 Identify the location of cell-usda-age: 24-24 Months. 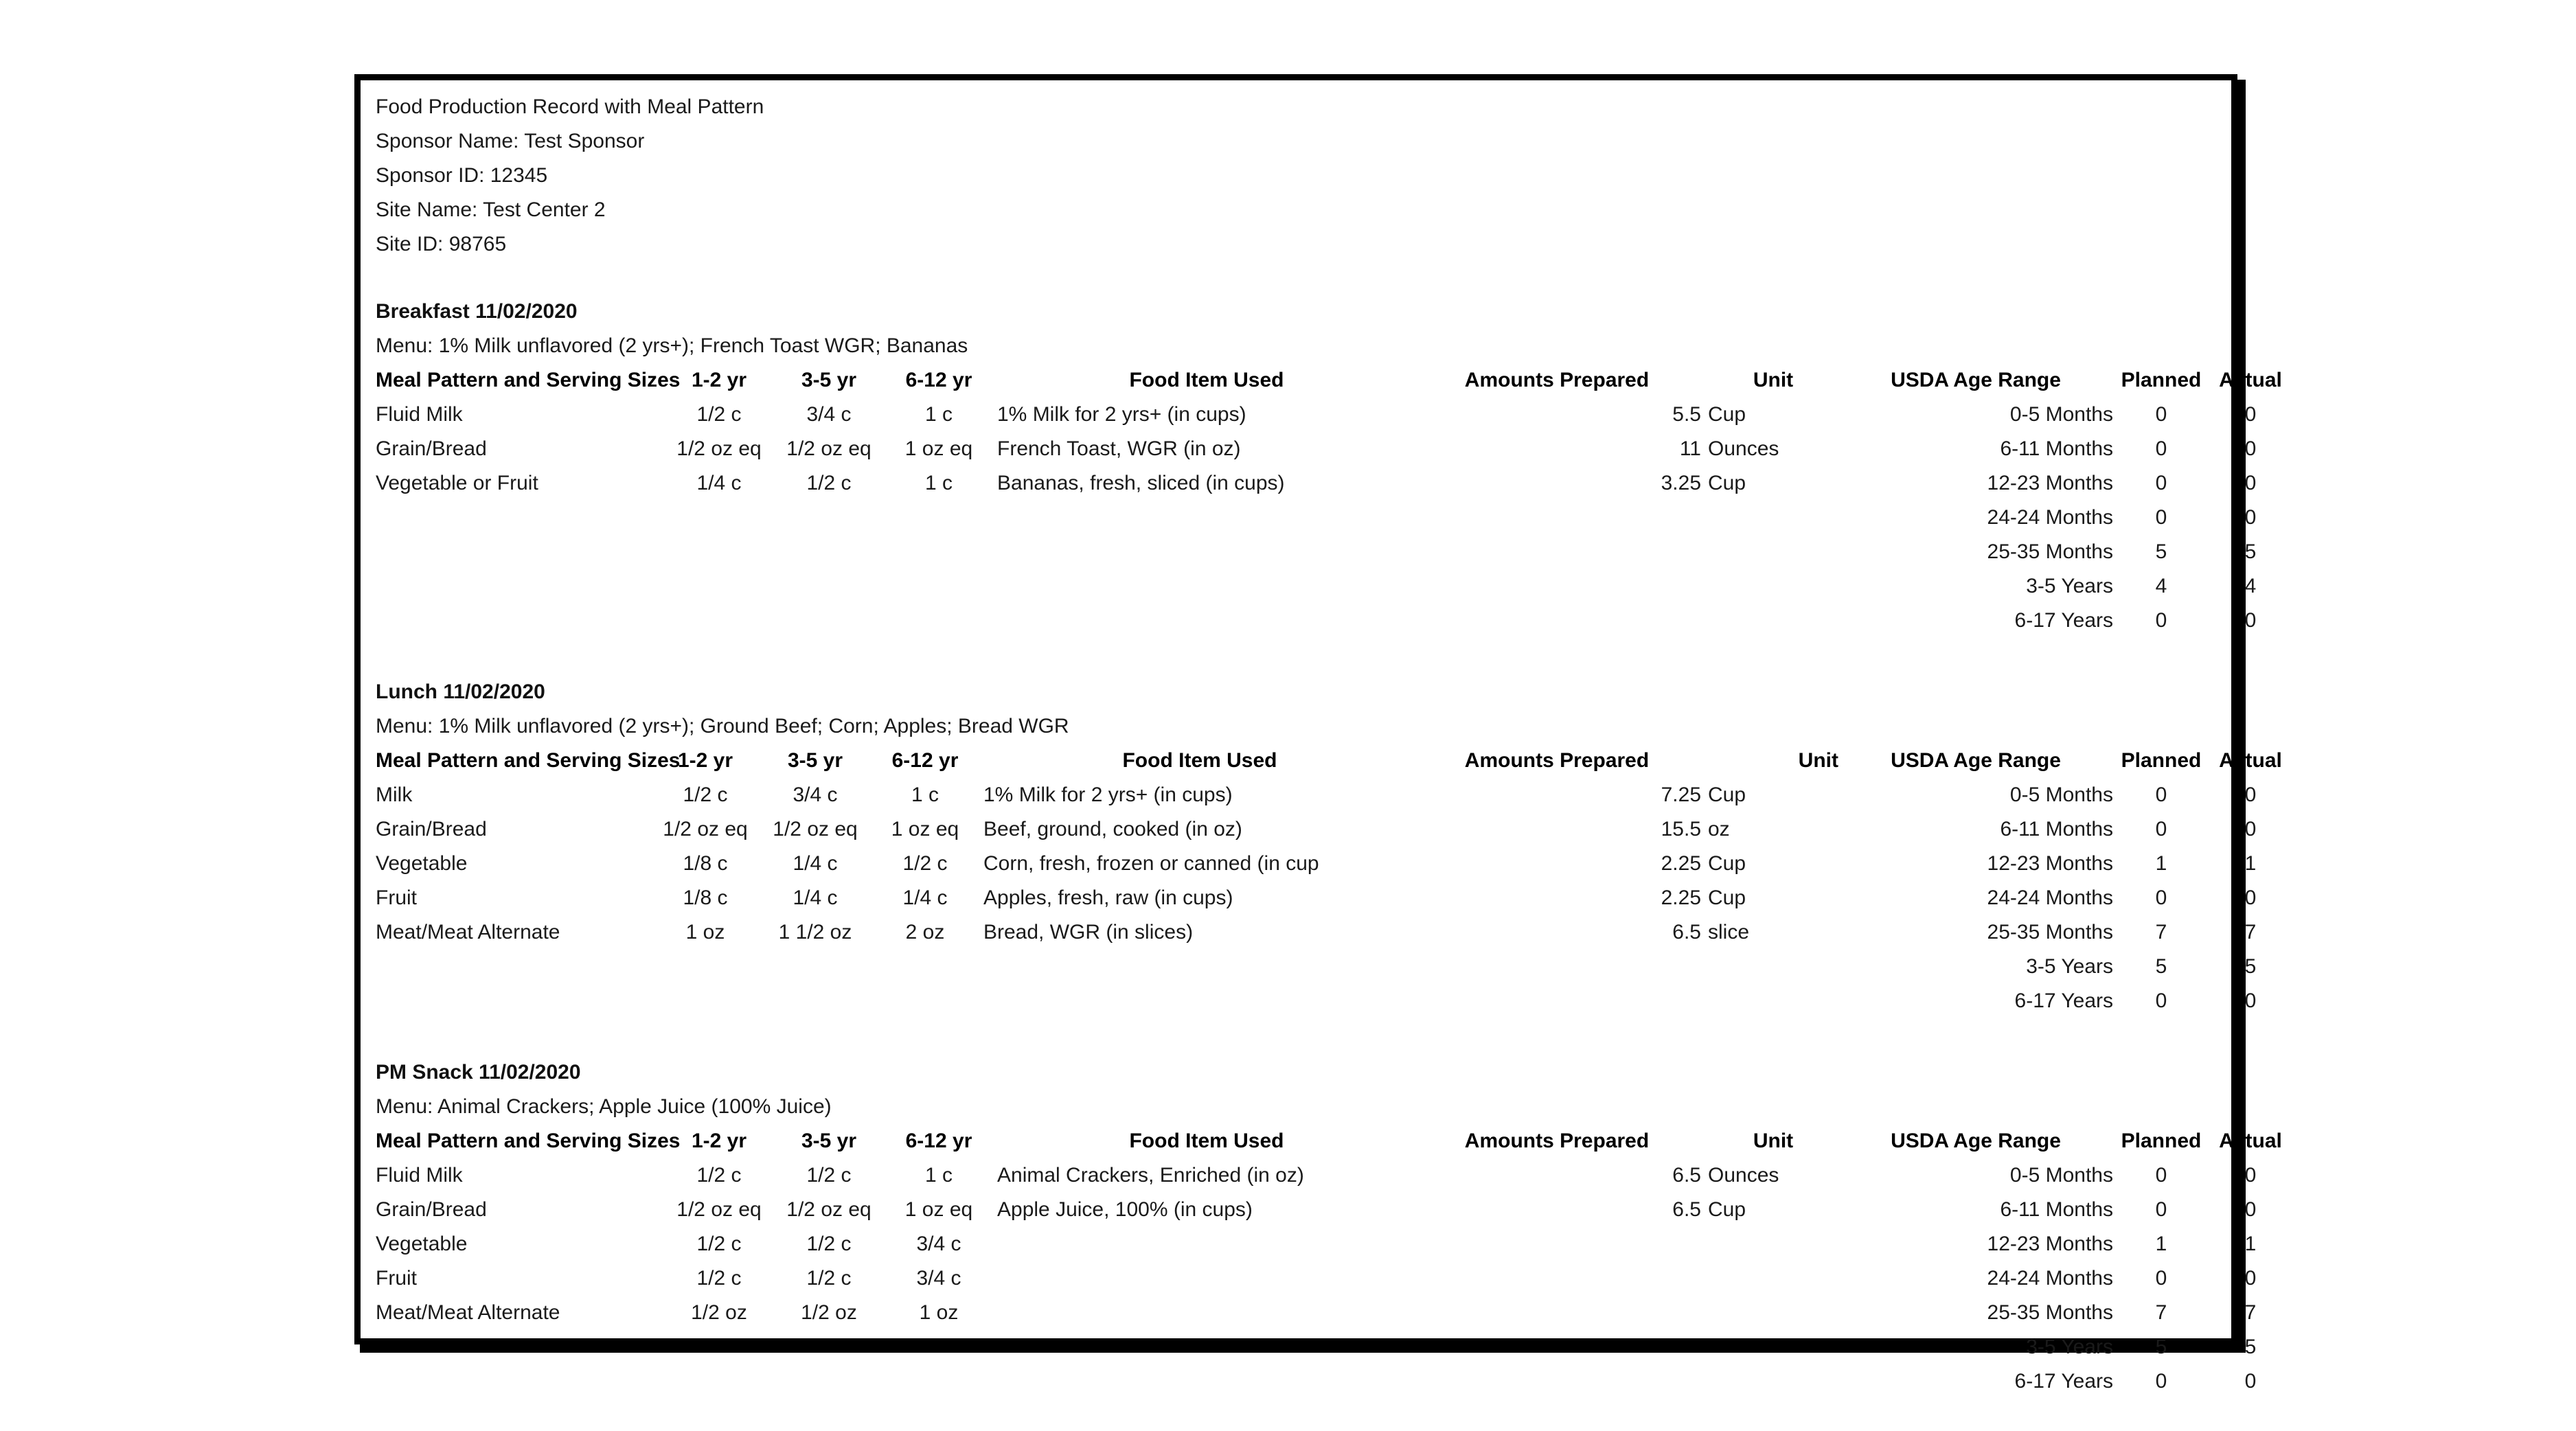
(2050, 1278).